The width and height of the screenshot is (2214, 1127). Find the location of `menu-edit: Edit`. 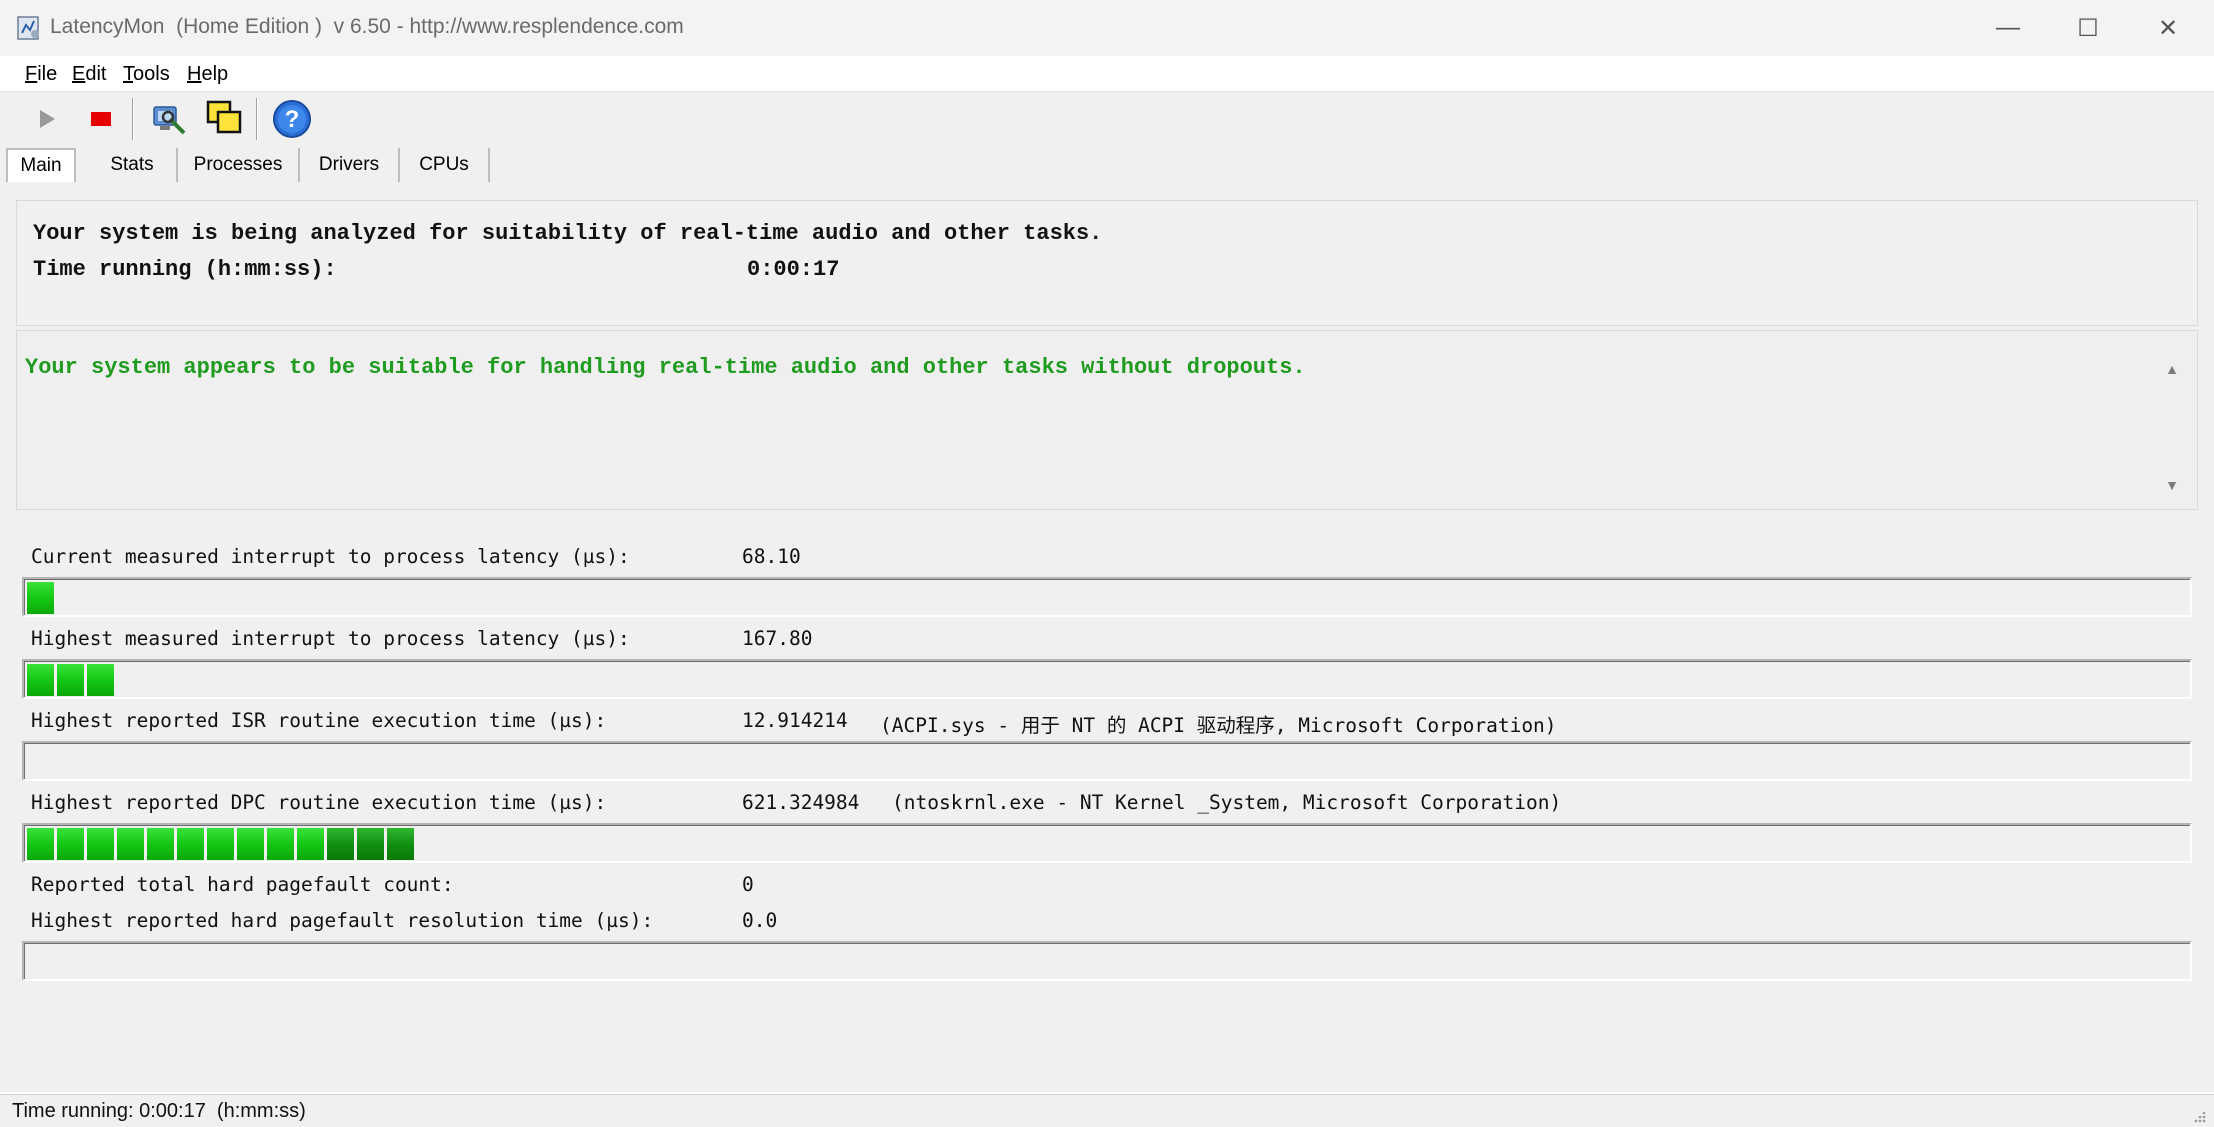

menu-edit: Edit is located at coordinates (89, 74).